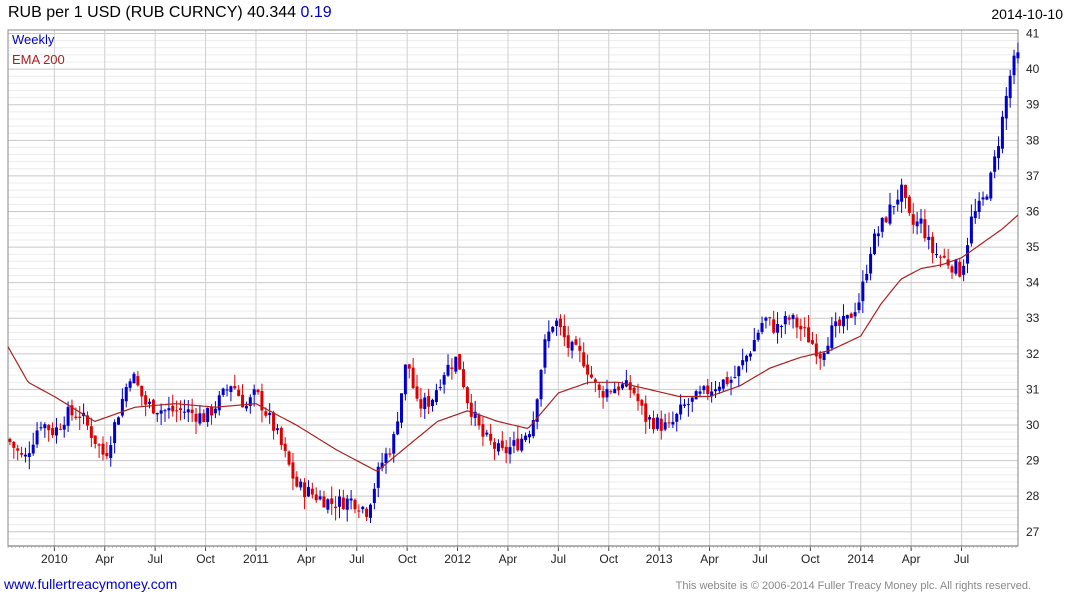 The width and height of the screenshot is (1075, 600). What do you see at coordinates (1033, 176) in the screenshot?
I see `y-tick-label: 37` at bounding box center [1033, 176].